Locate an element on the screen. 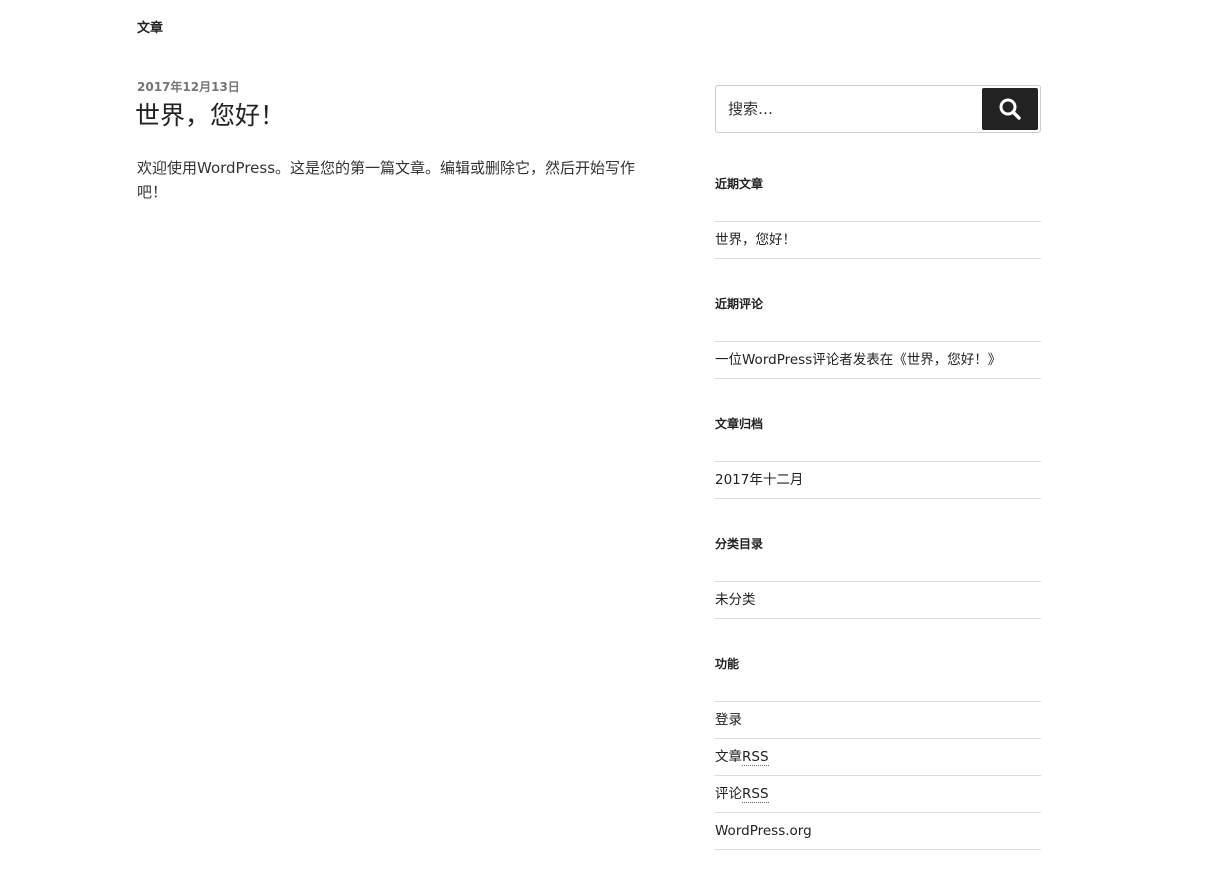 The image size is (1212, 874). archive-link: 2017年十二月 is located at coordinates (759, 480).